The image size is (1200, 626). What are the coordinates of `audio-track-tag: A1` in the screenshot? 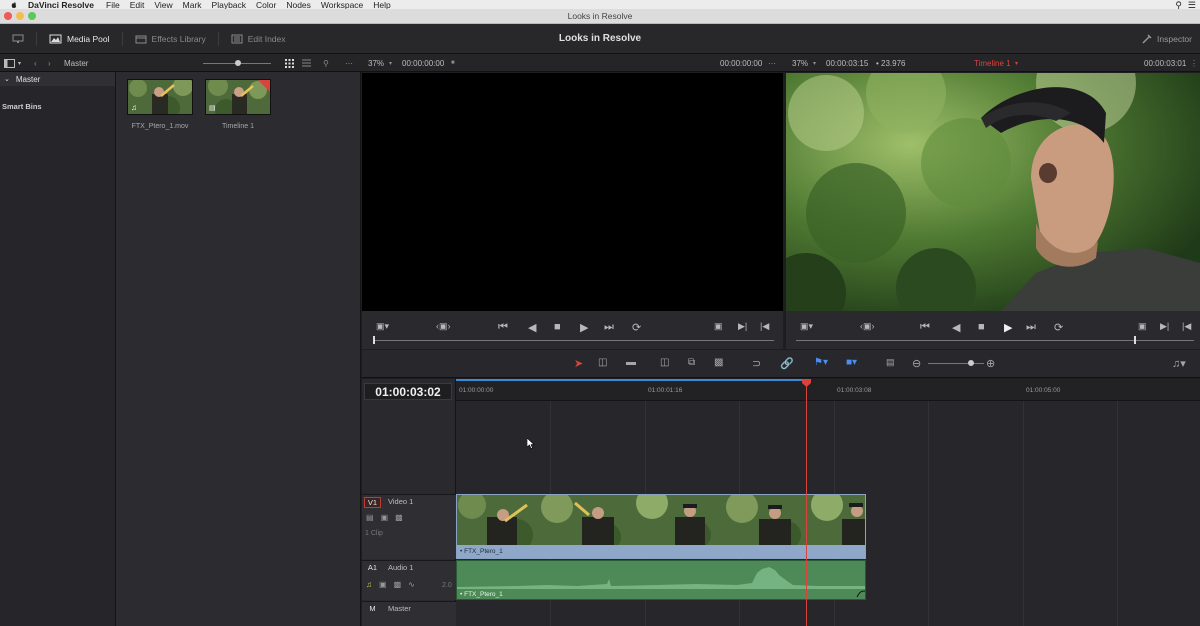 It's located at (372, 568).